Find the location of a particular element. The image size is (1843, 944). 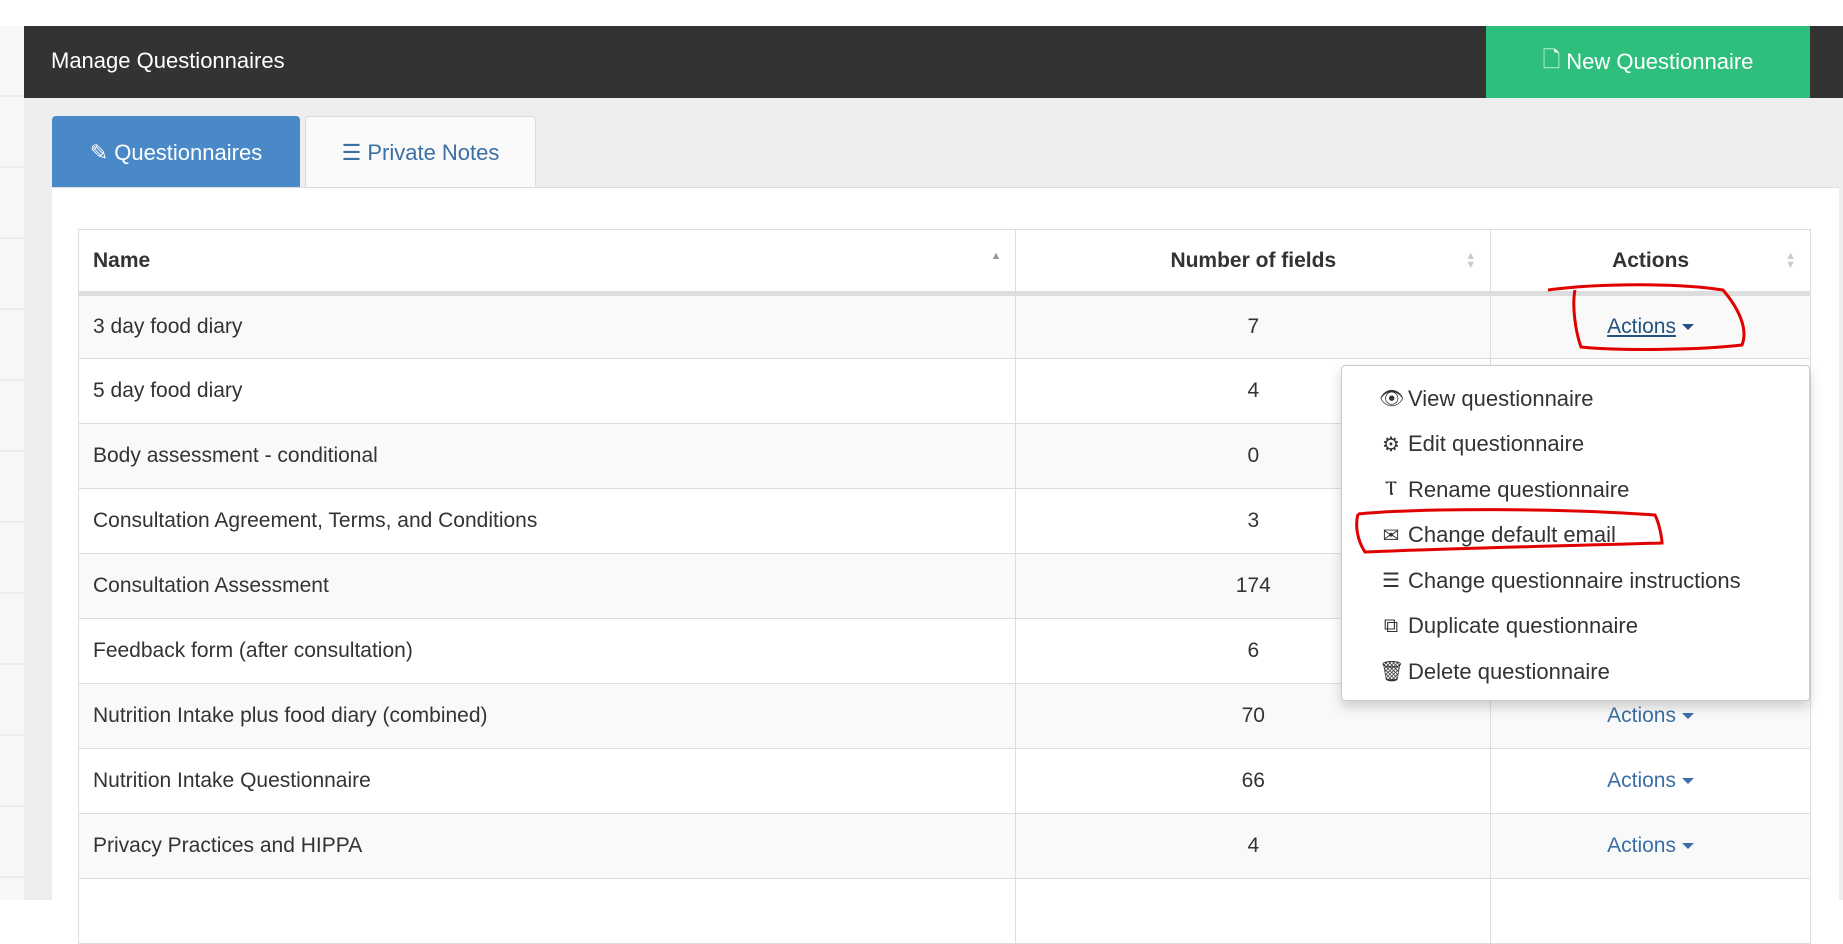

tab-questionnaires: ✎ Questionnaires is located at coordinates (176, 152).